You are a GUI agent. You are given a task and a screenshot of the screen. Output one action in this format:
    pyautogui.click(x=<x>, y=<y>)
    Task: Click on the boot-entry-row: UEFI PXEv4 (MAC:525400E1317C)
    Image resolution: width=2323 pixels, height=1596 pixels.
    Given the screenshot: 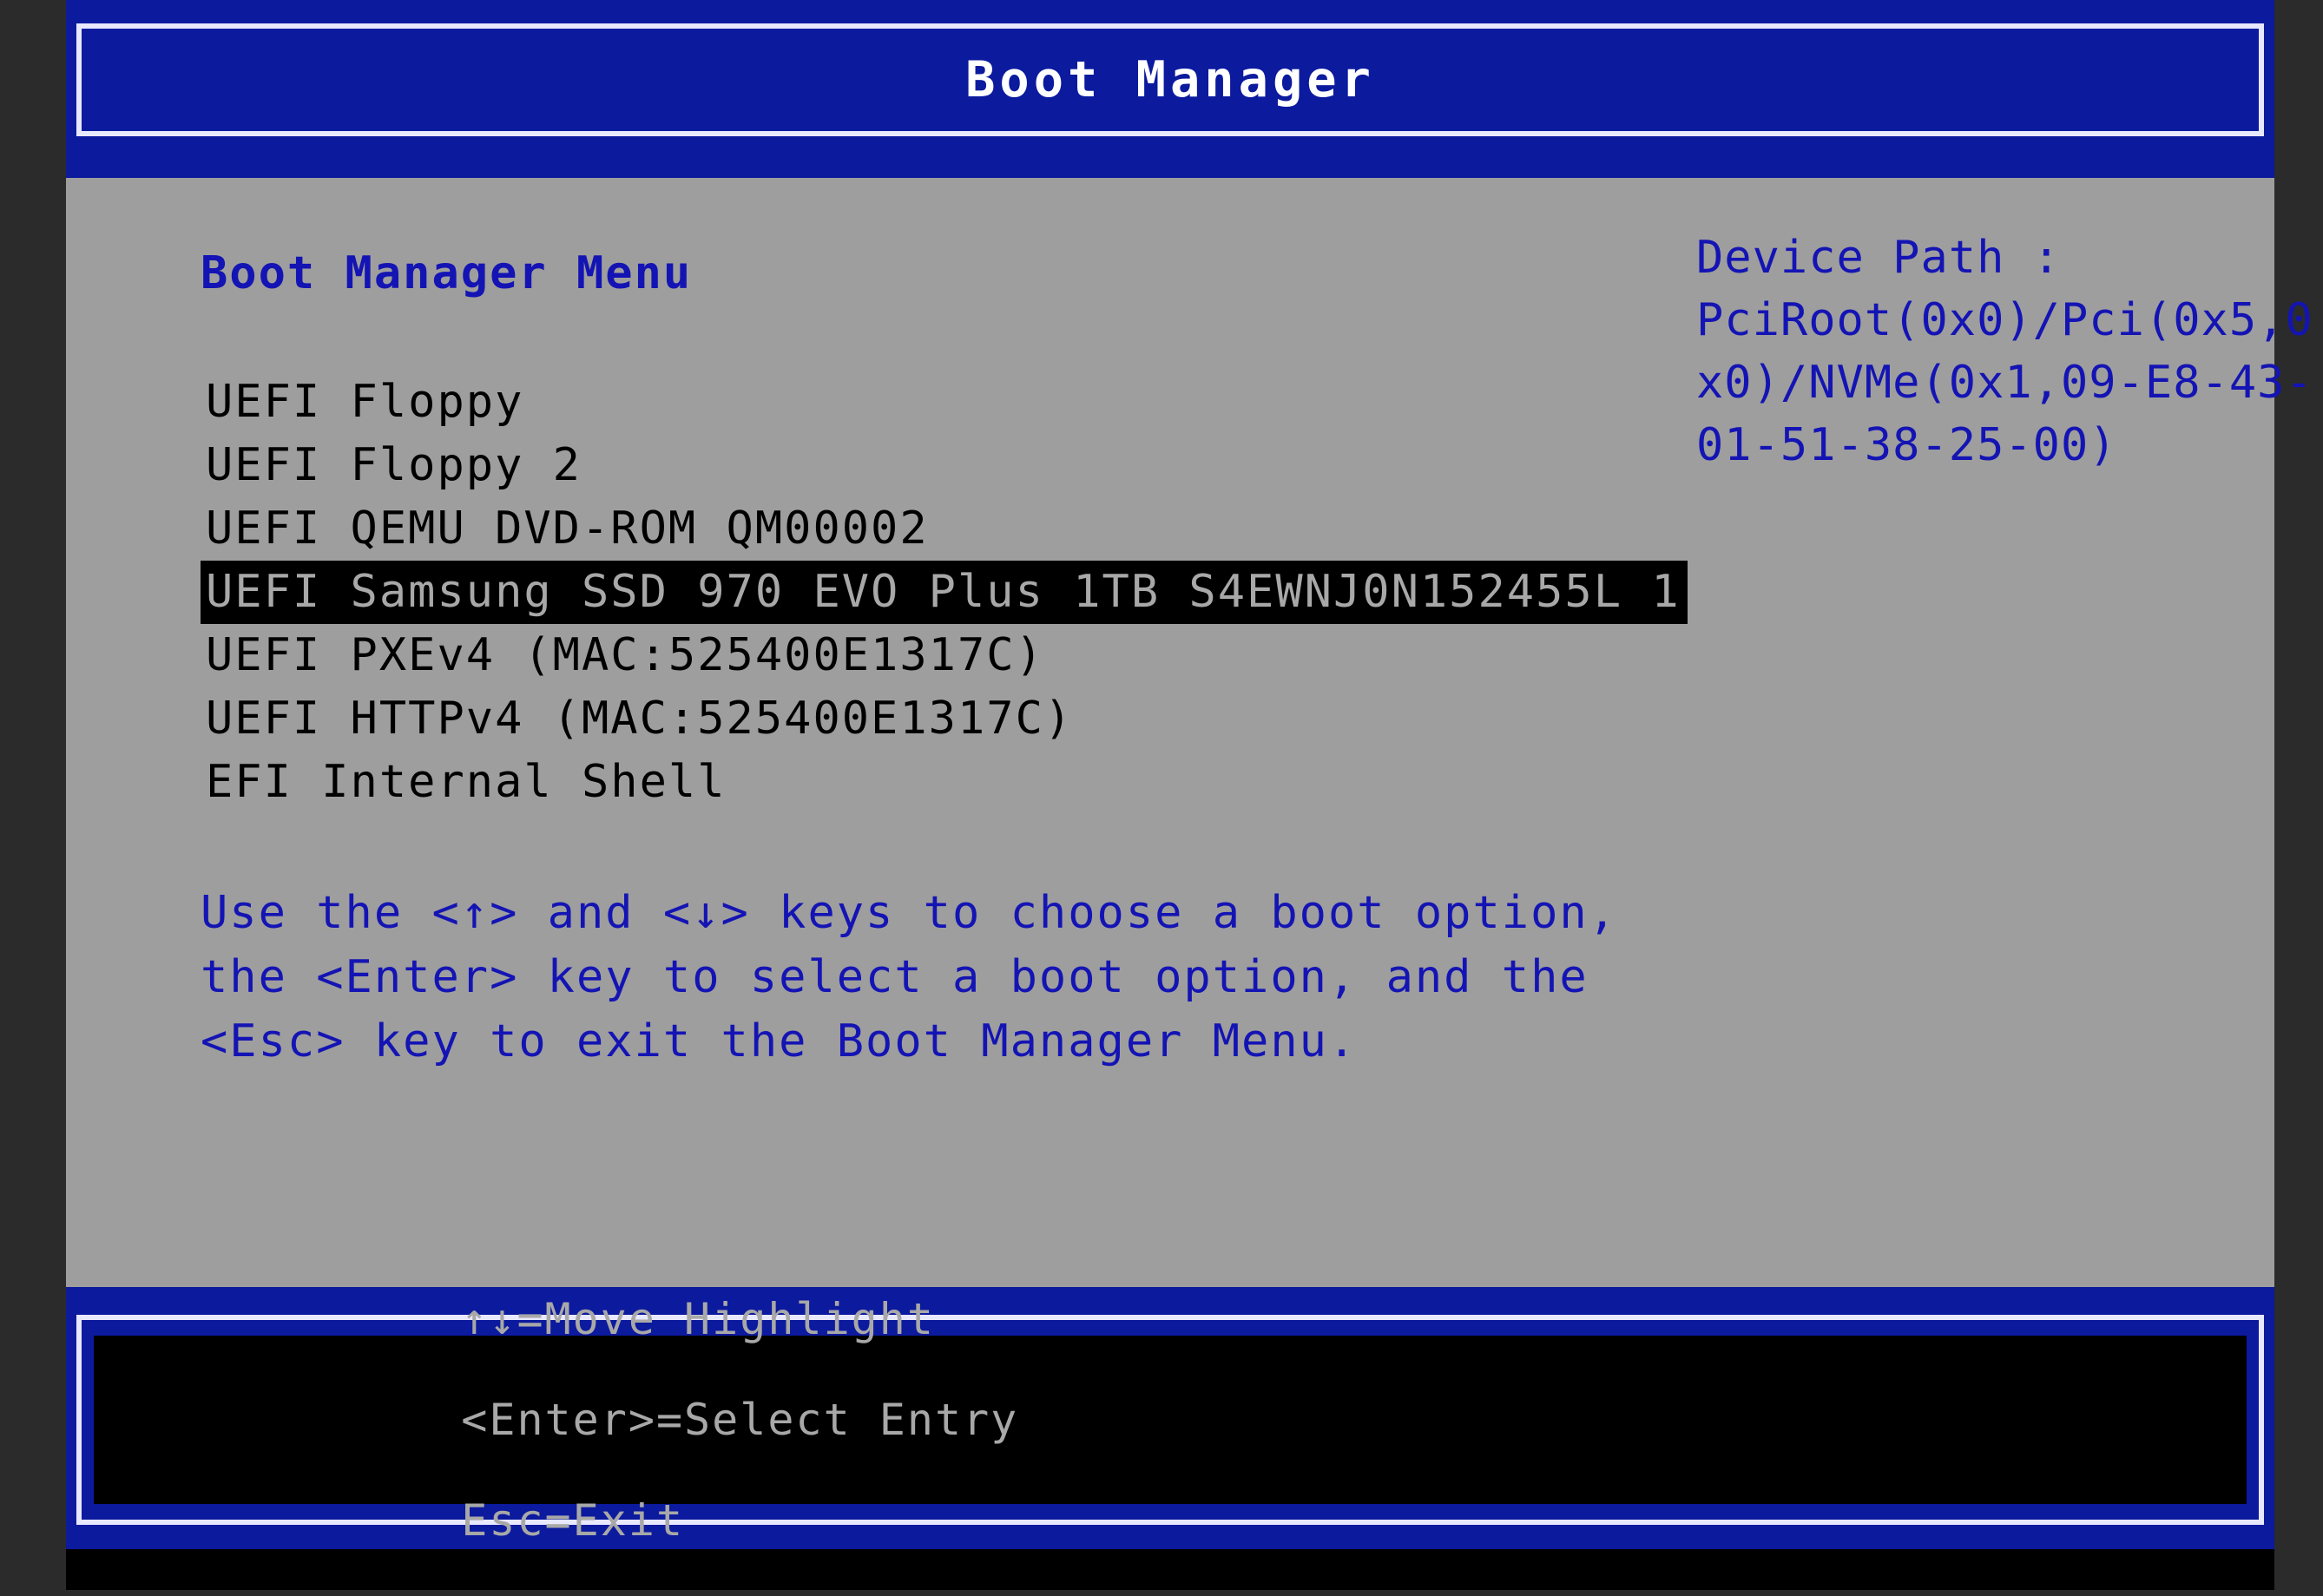 What is the action you would take?
    pyautogui.click(x=930, y=655)
    